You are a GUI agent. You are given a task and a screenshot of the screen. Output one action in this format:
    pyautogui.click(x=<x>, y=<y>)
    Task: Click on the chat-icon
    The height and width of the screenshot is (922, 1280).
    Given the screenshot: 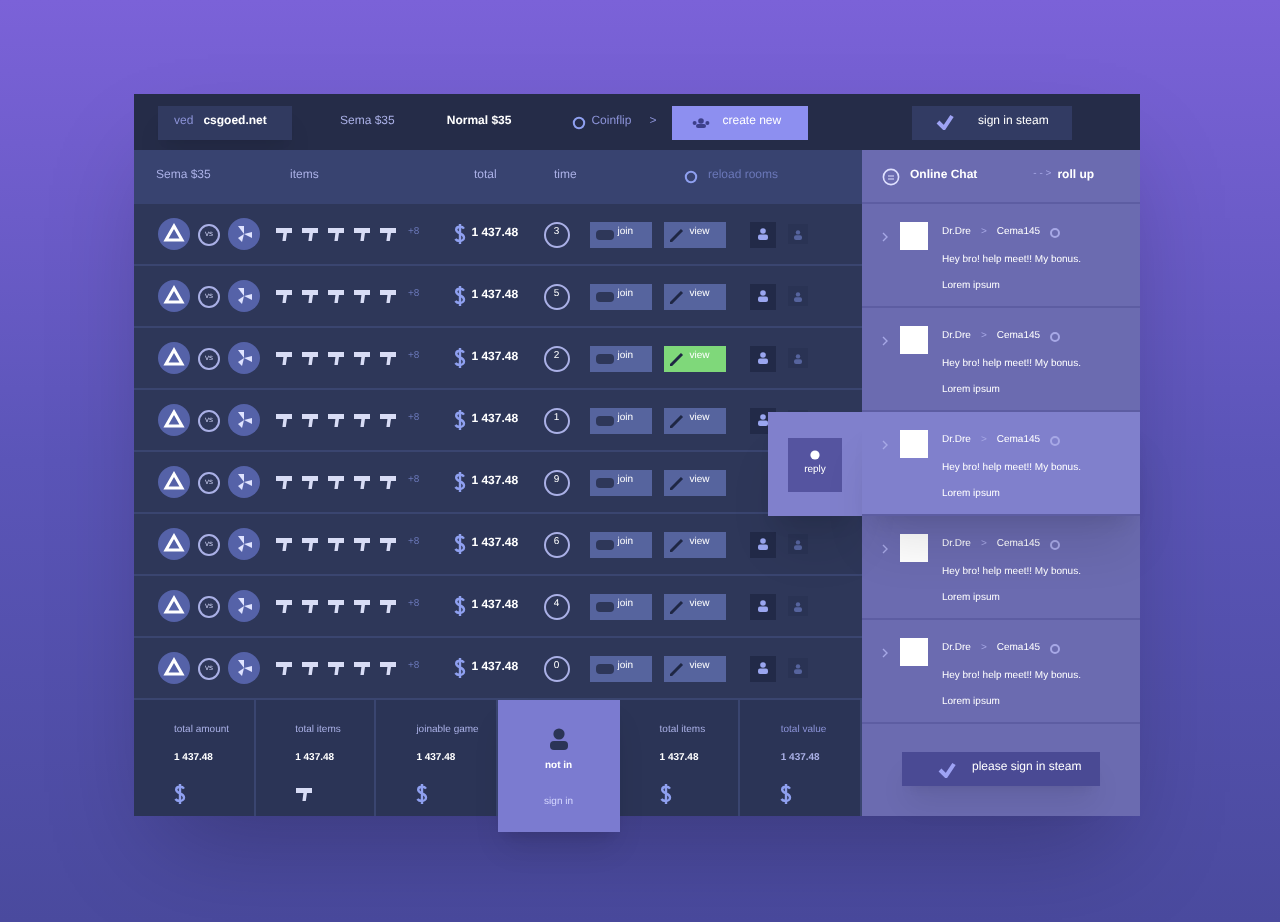 What is the action you would take?
    pyautogui.click(x=891, y=176)
    